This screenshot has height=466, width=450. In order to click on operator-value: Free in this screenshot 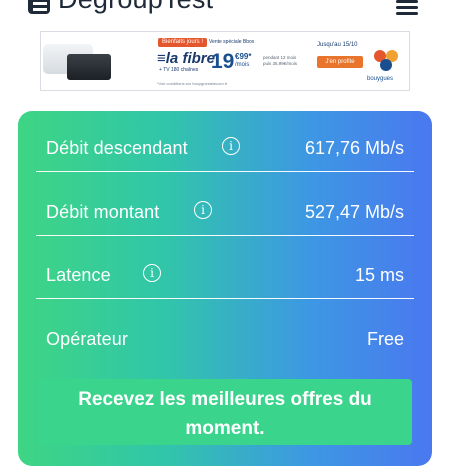, I will do `click(385, 339)`.